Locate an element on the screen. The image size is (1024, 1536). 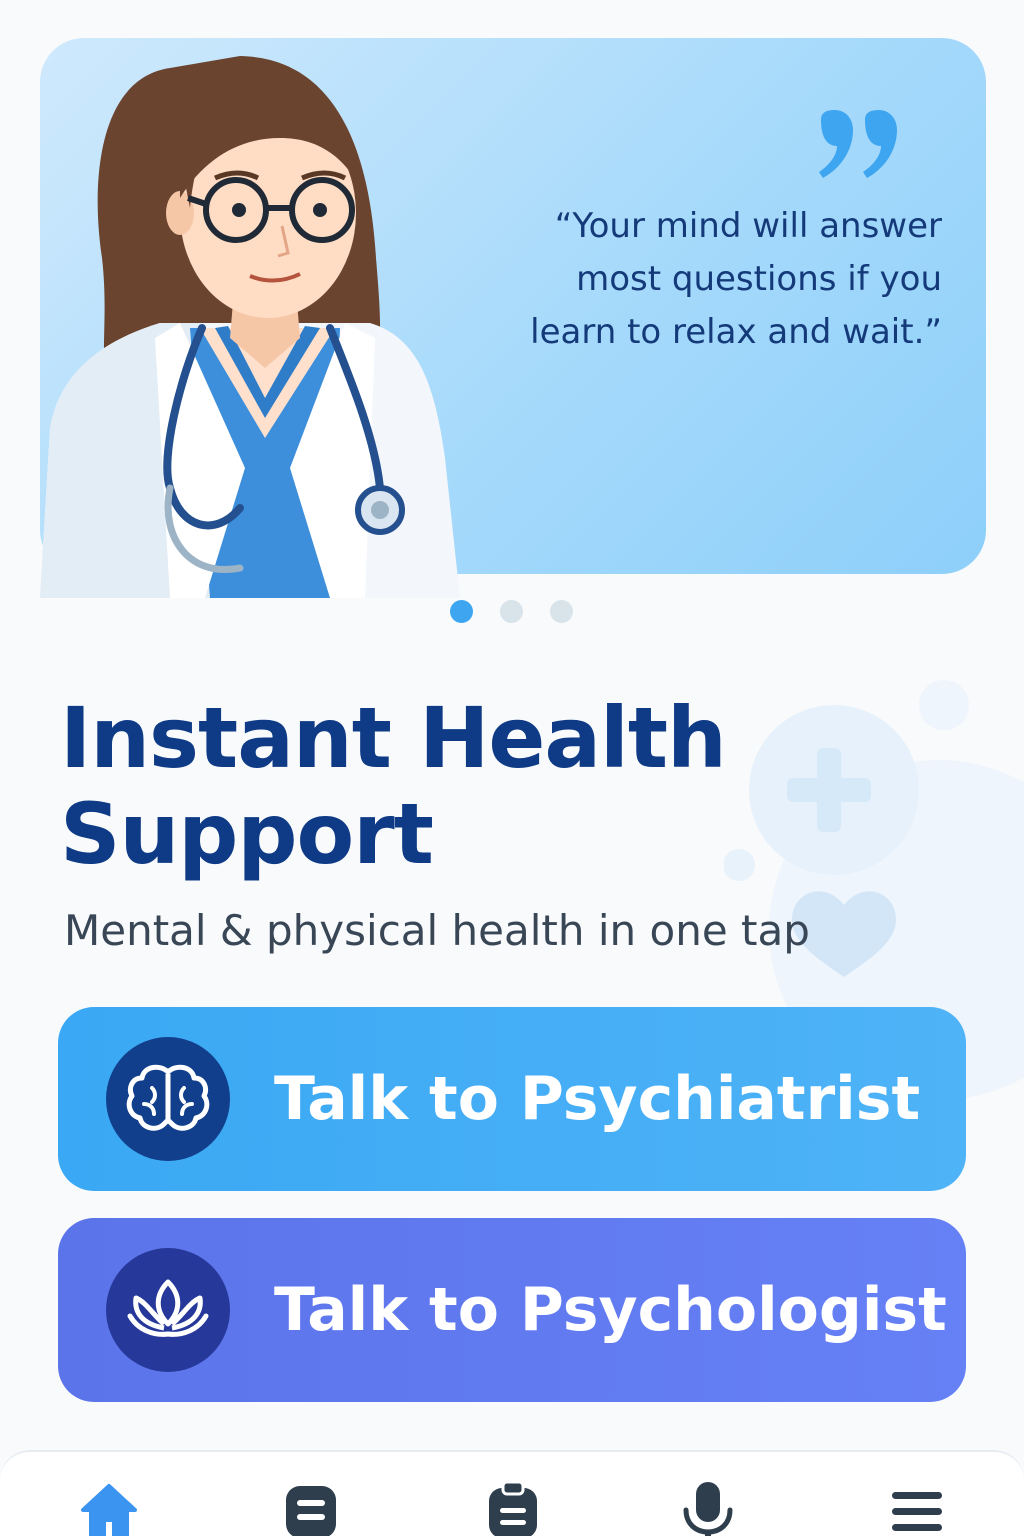
clipboard-icon is located at coordinates (513, 1509).